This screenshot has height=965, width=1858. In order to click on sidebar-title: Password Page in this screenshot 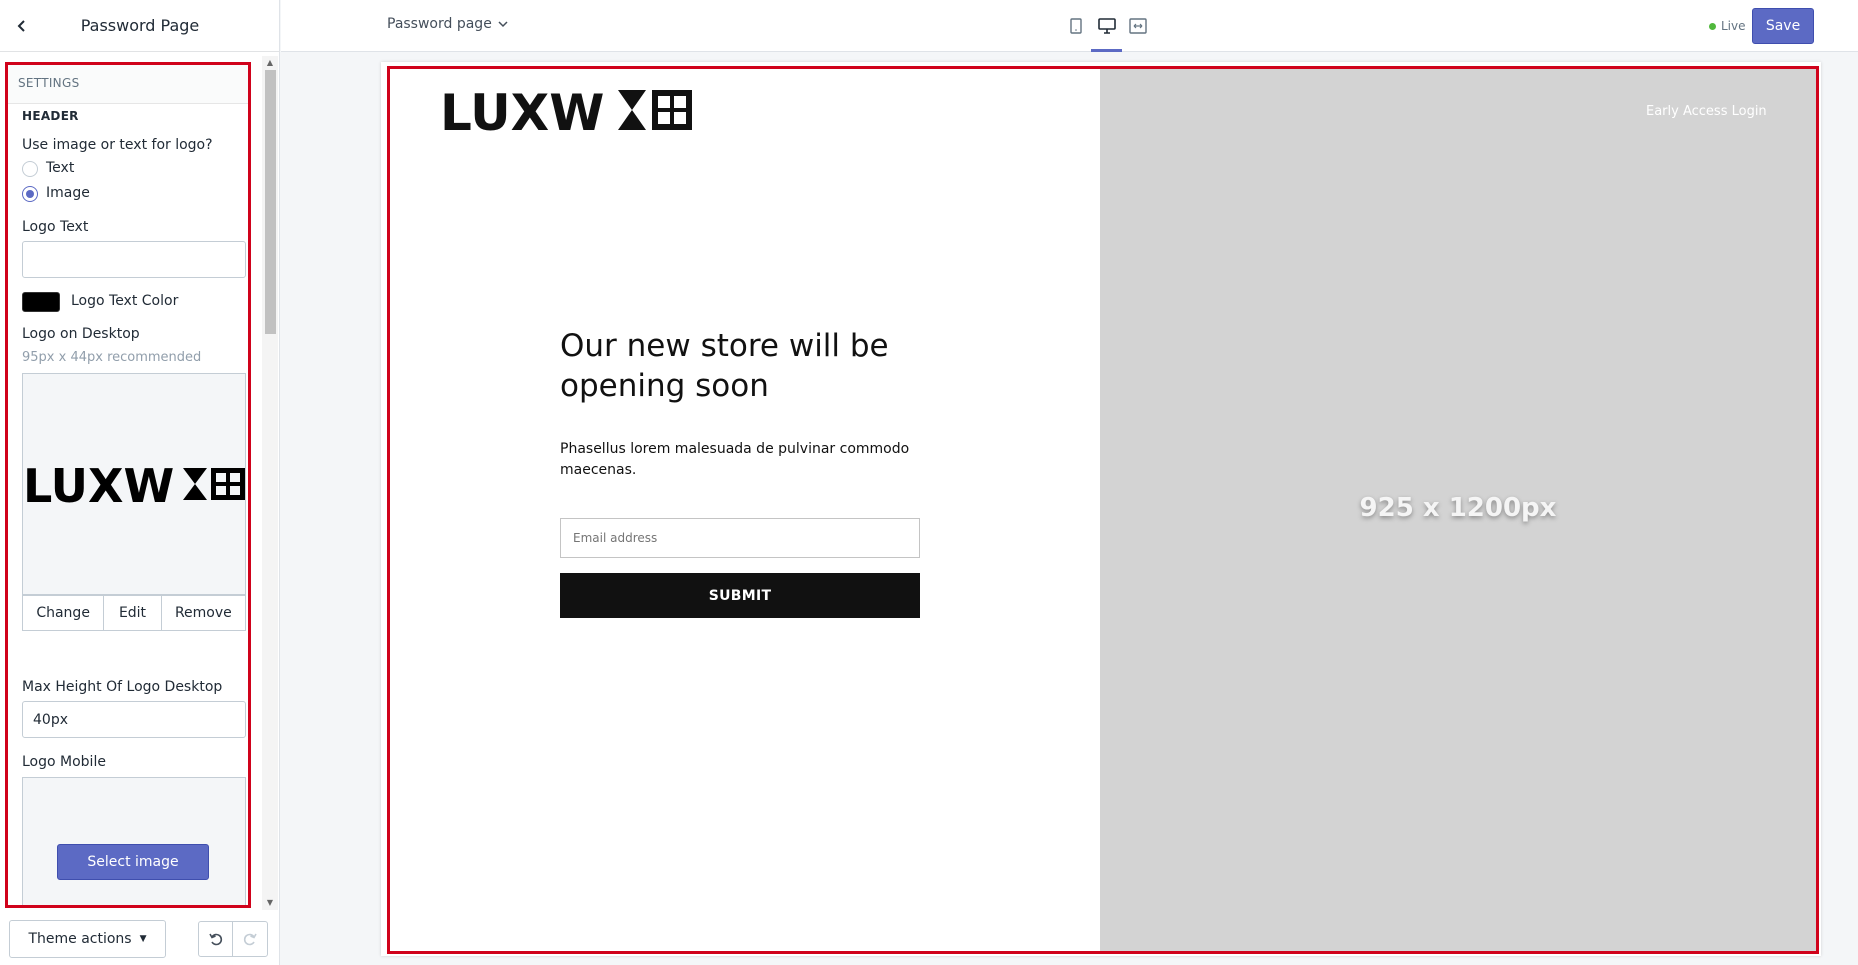, I will do `click(140, 25)`.